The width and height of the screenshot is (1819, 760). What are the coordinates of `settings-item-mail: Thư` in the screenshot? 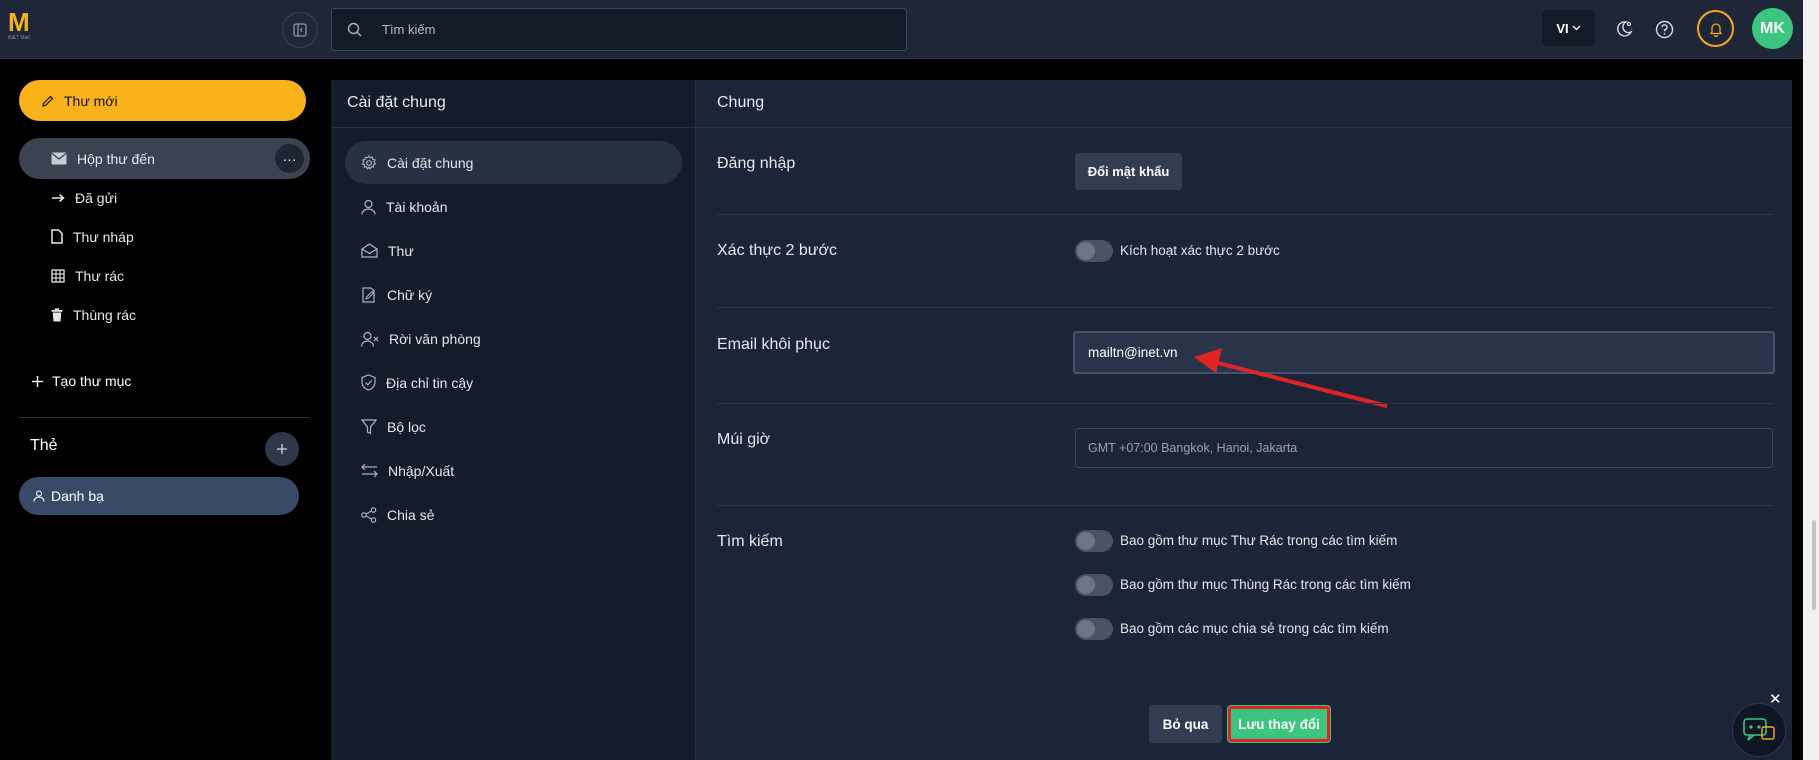 It's located at (513, 250).